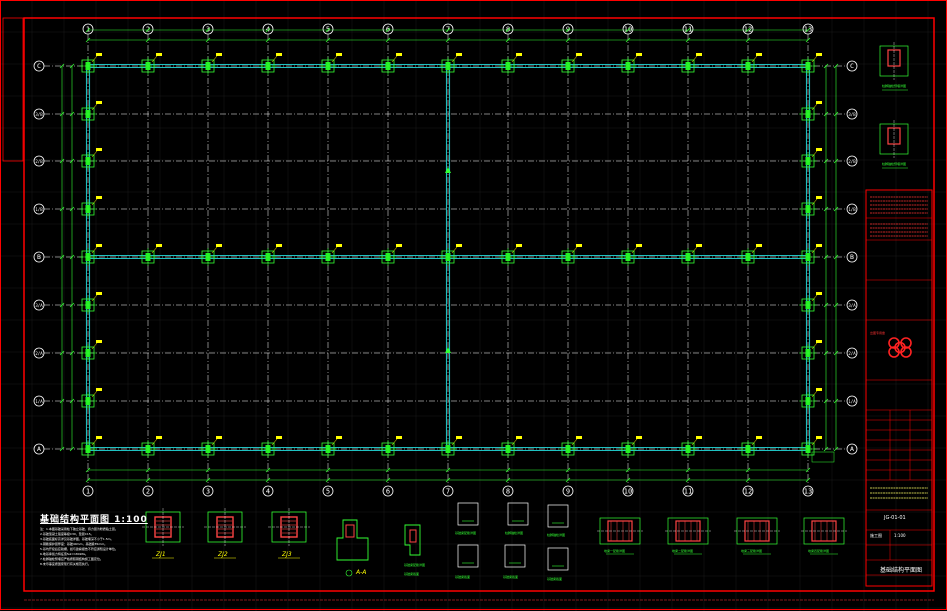 Image resolution: width=947 pixels, height=611 pixels. Describe the element at coordinates (823, 457) in the screenshot. I see `dimension-note` at that location.